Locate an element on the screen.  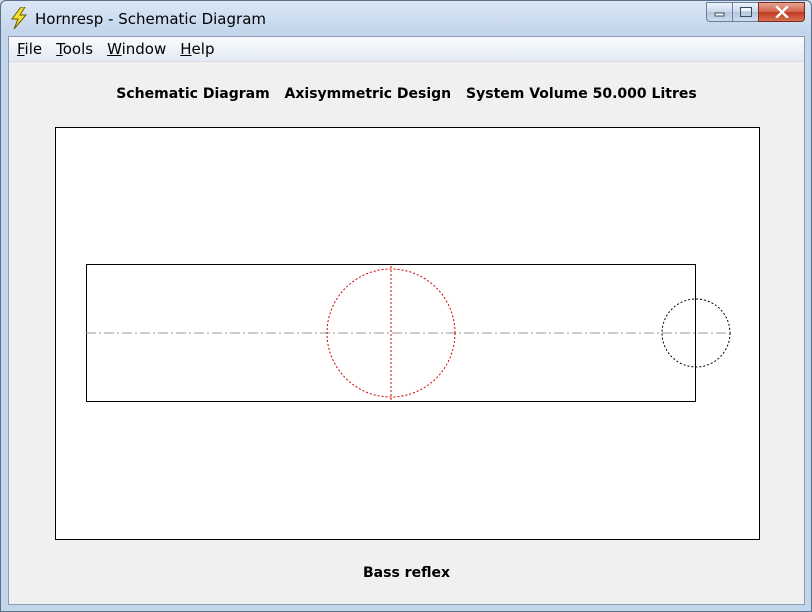
menu-tools: Tools is located at coordinates (73, 49).